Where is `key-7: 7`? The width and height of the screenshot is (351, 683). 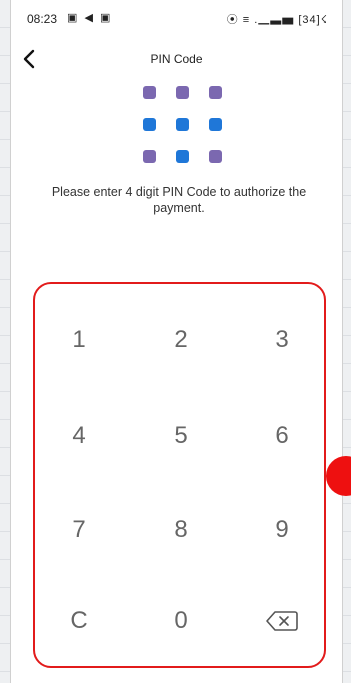 key-7: 7 is located at coordinates (79, 530).